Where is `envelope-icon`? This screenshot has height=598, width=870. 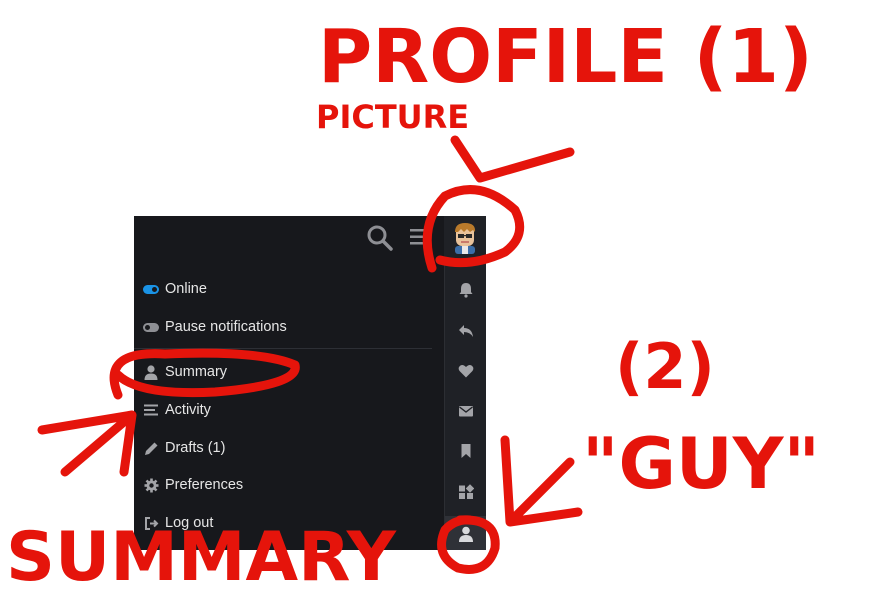 envelope-icon is located at coordinates (466, 411).